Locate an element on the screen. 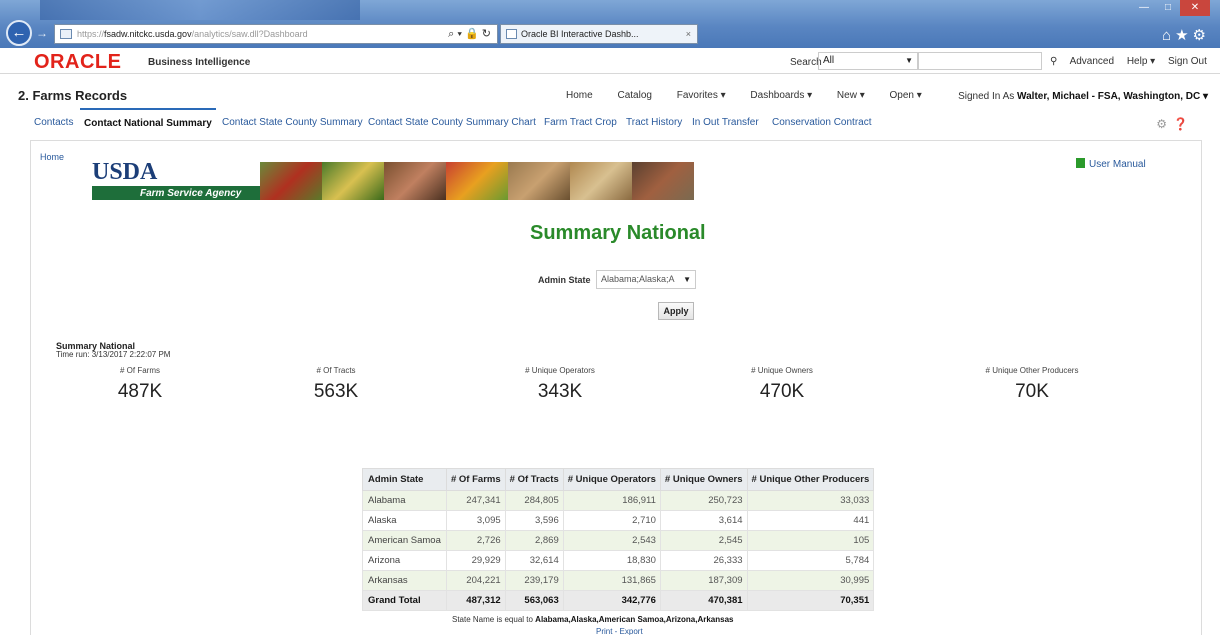 This screenshot has height=635, width=1220. table-cell: 247,341 is located at coordinates (476, 500).